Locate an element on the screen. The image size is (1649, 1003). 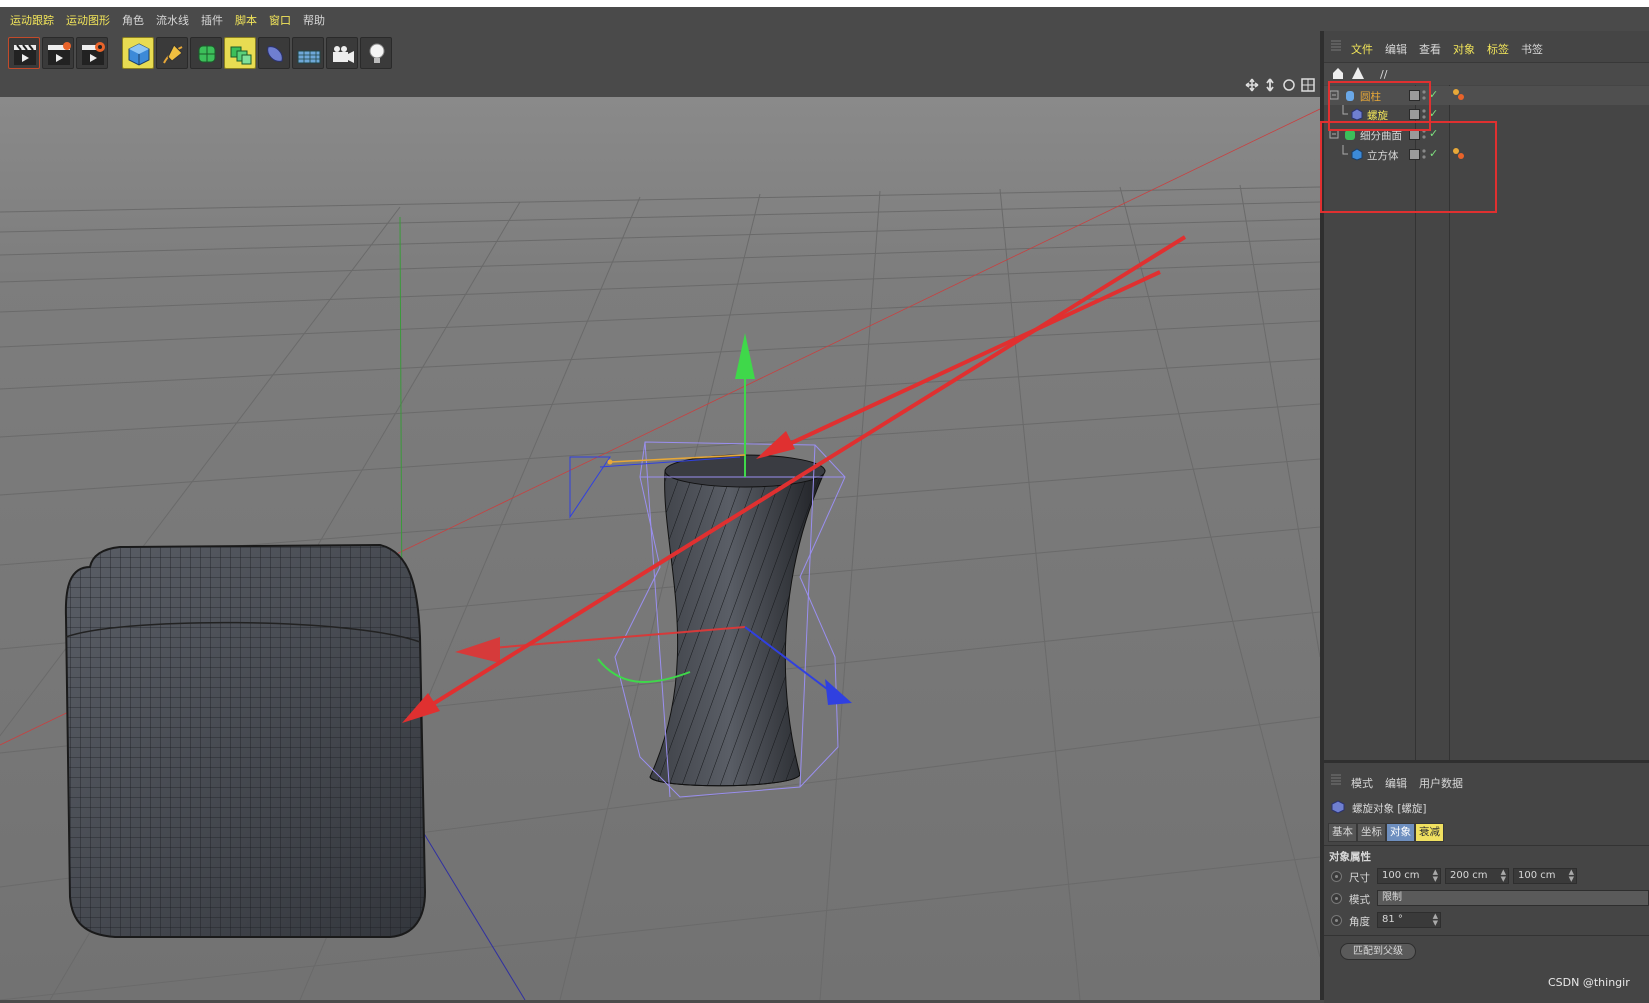
main-menubar: 运动跟踪 运动图形 角色 流水线 插件 脚本 窗口 帮助 is located at coordinates (824, 19).